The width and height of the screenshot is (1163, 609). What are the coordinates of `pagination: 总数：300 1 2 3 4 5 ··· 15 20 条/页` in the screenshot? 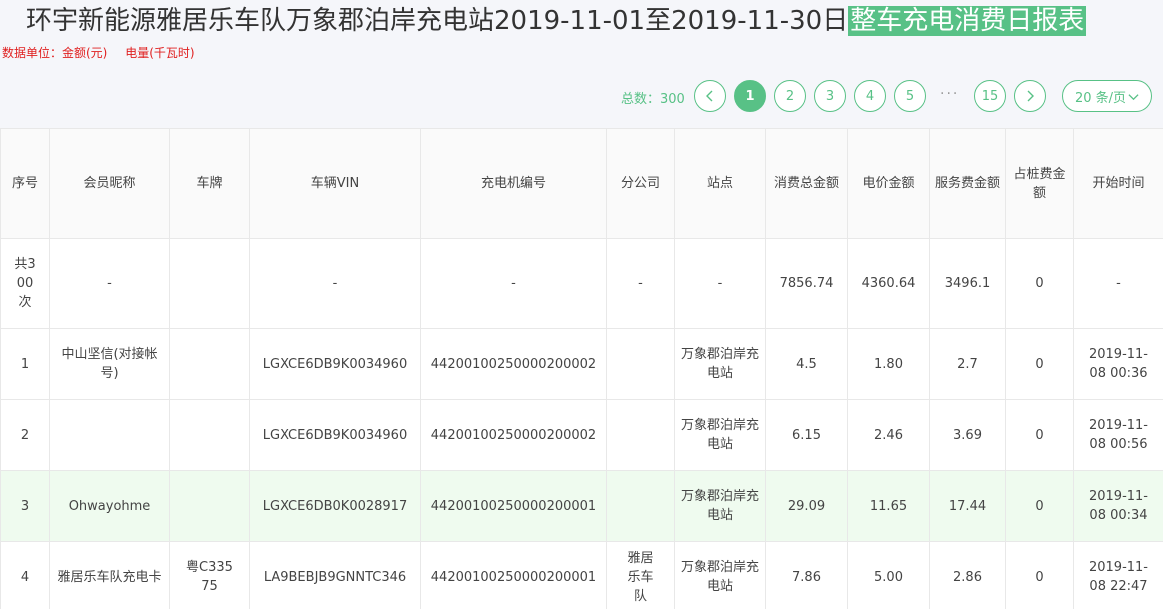 It's located at (581, 96).